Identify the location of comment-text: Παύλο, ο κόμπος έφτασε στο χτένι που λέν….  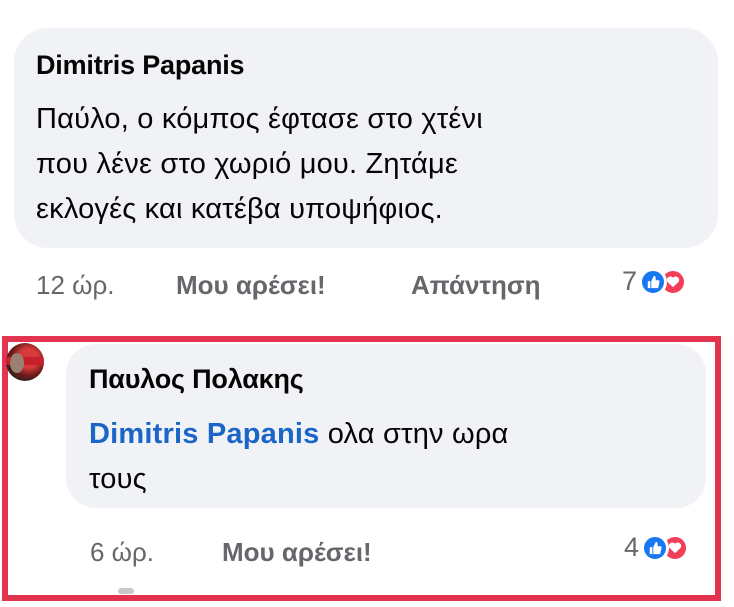
(259, 164).